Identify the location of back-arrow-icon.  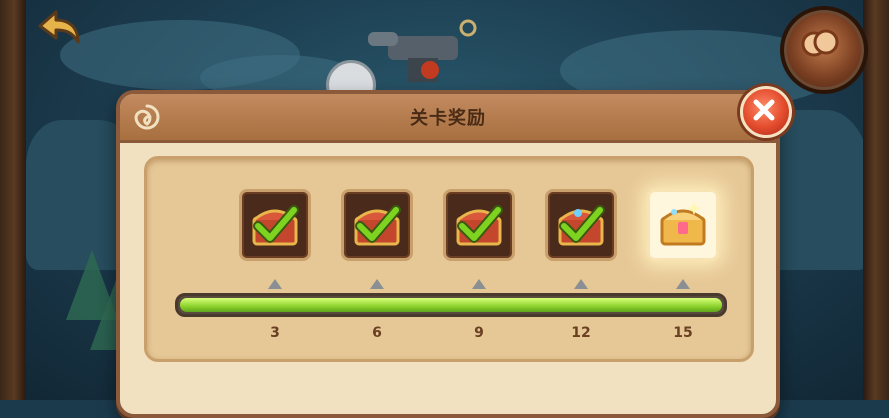
(59, 27).